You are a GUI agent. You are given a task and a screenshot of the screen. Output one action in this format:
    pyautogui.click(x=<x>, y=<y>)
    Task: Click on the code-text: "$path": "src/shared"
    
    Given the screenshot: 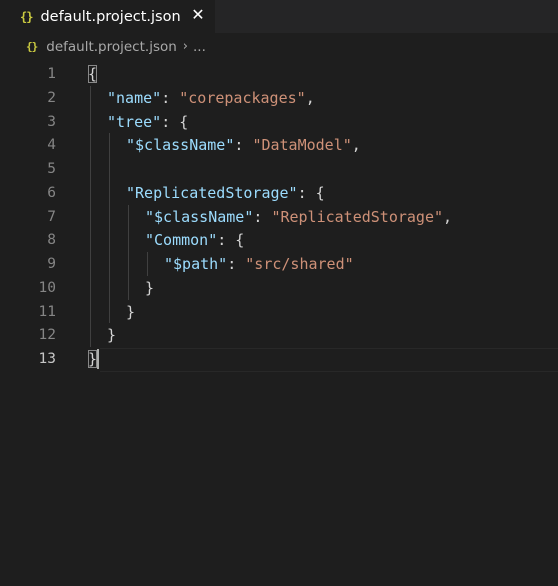 What is the action you would take?
    pyautogui.click(x=259, y=264)
    